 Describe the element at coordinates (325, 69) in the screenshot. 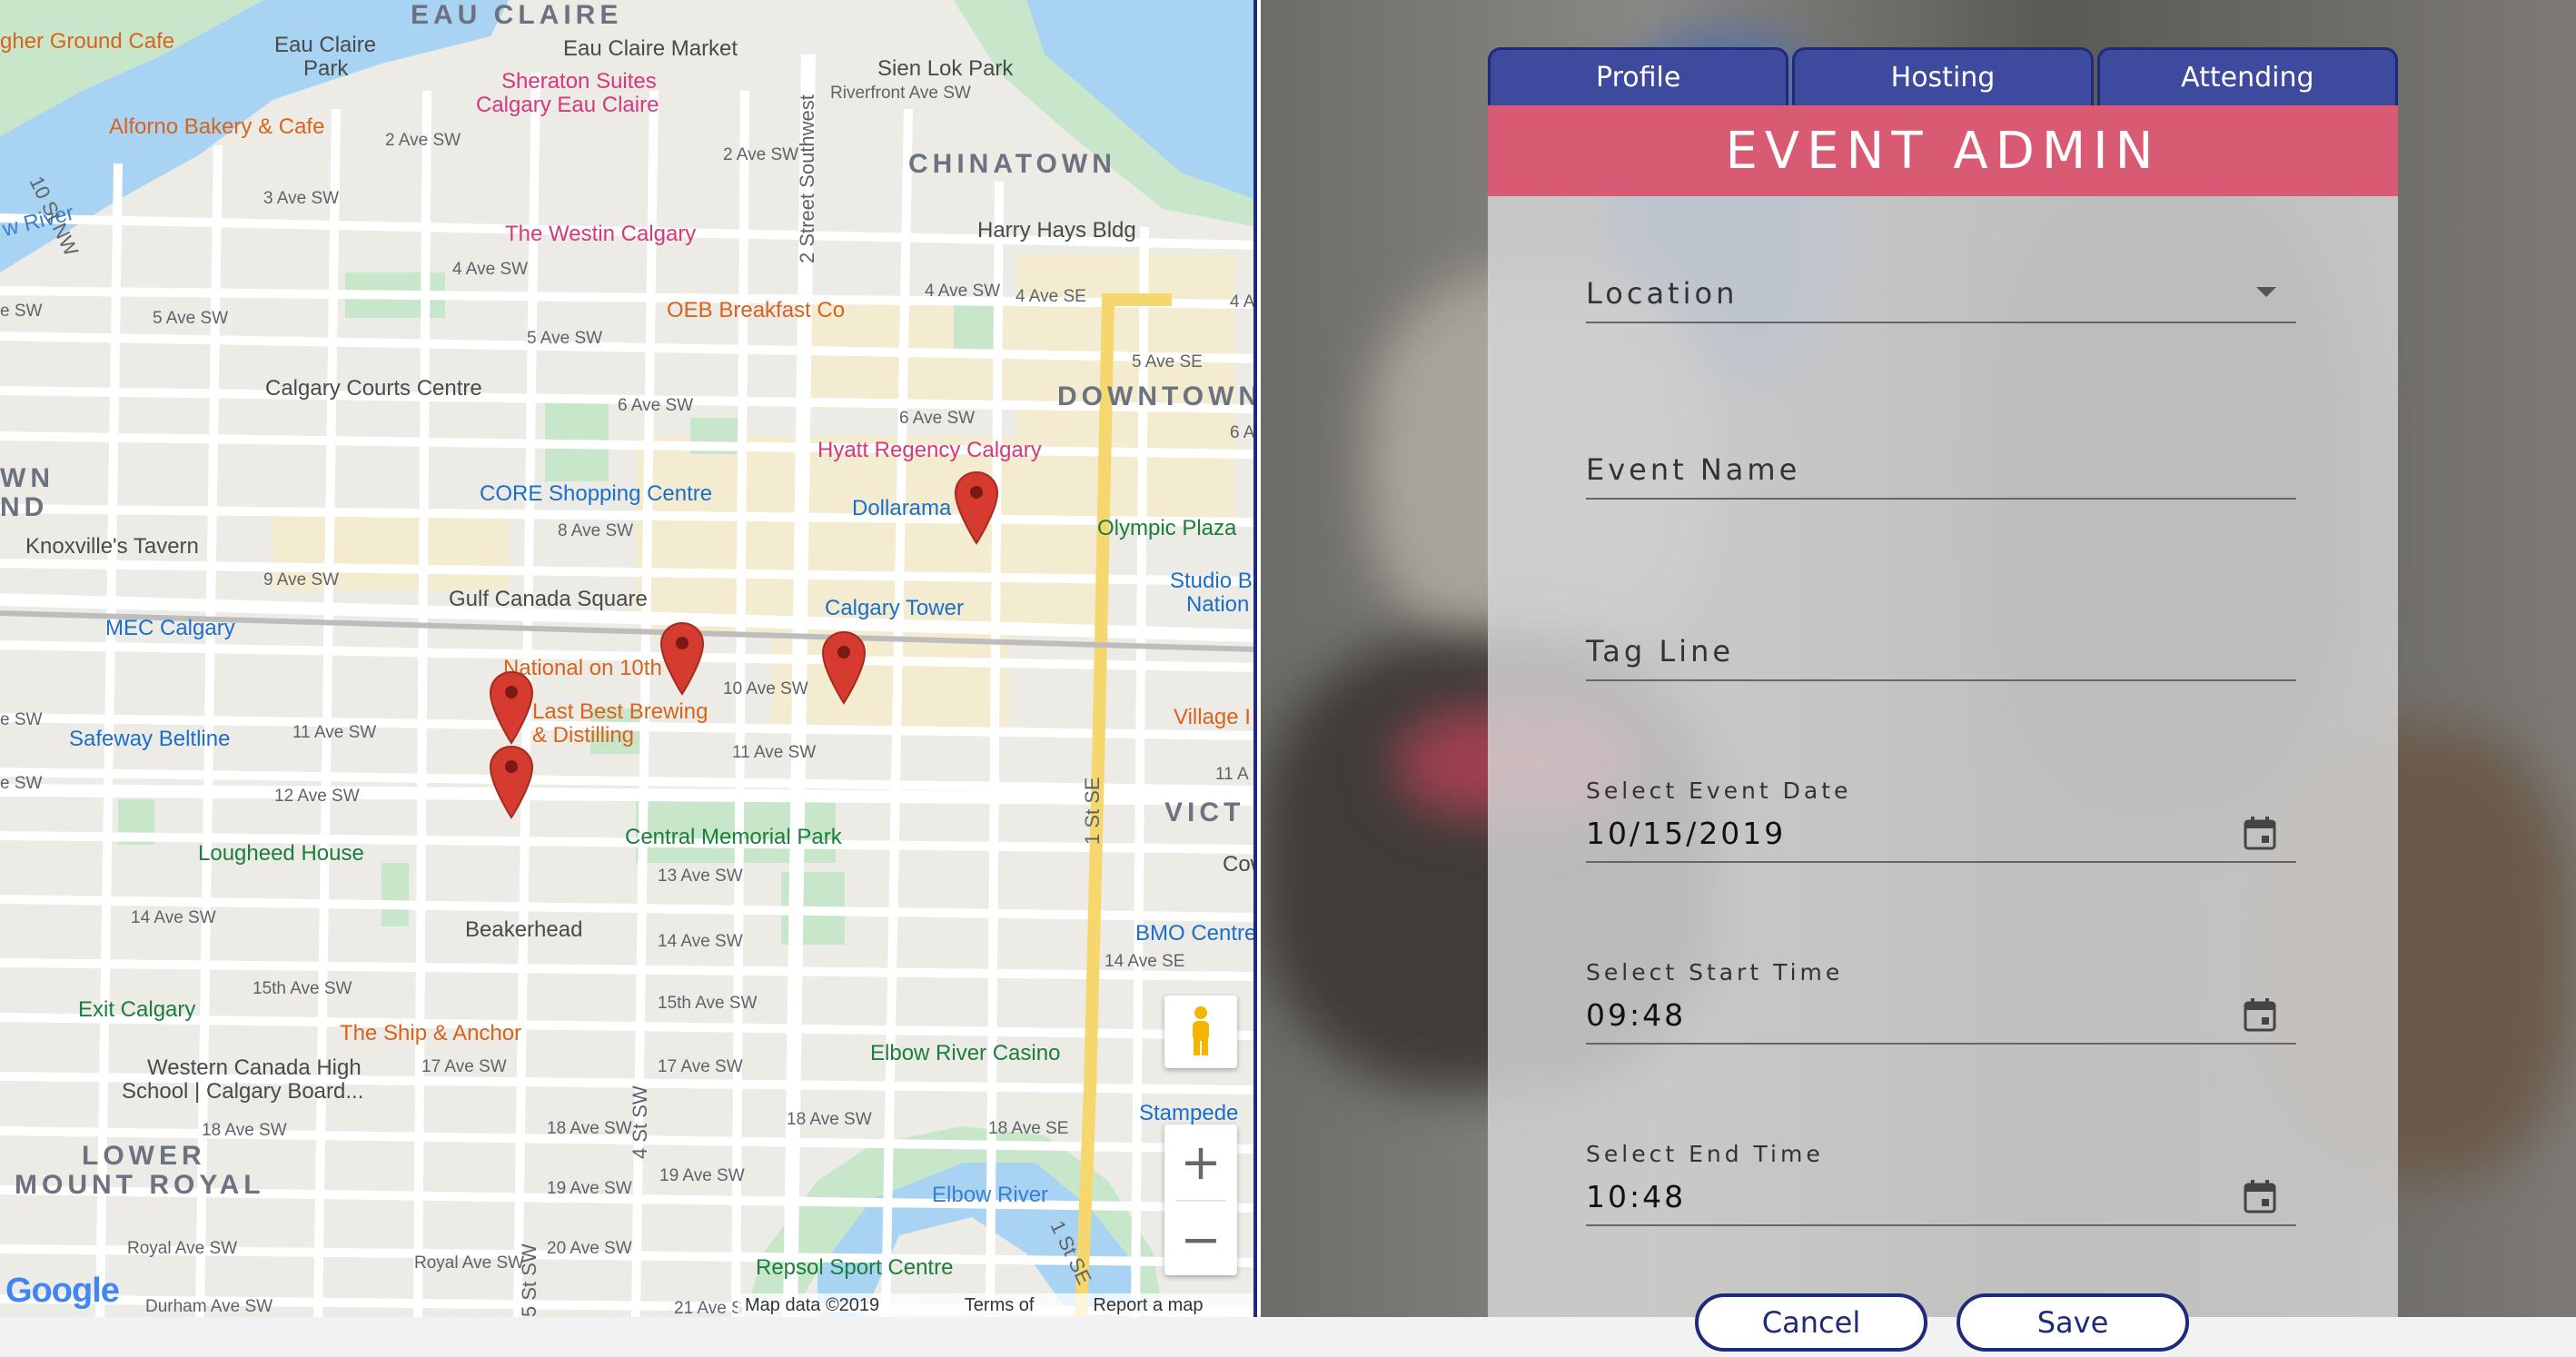

I see `poi-eau-claire-park-2: Park` at that location.